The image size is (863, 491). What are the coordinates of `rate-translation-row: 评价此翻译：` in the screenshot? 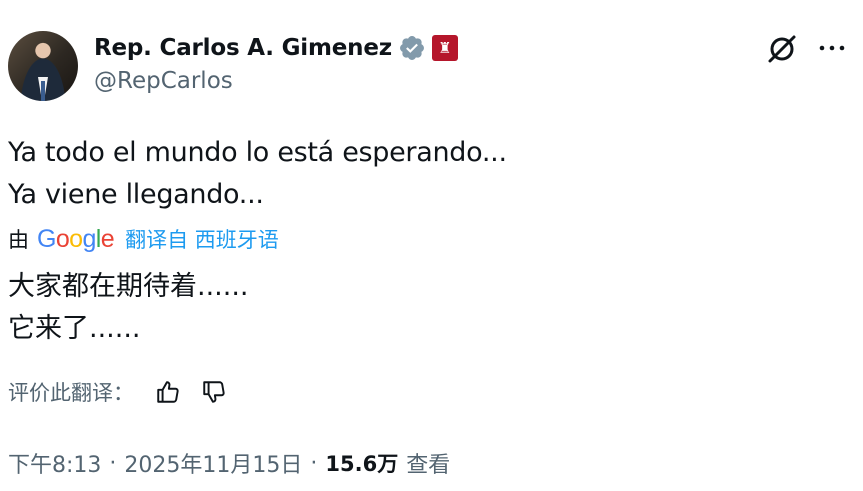 It's located at (124, 392).